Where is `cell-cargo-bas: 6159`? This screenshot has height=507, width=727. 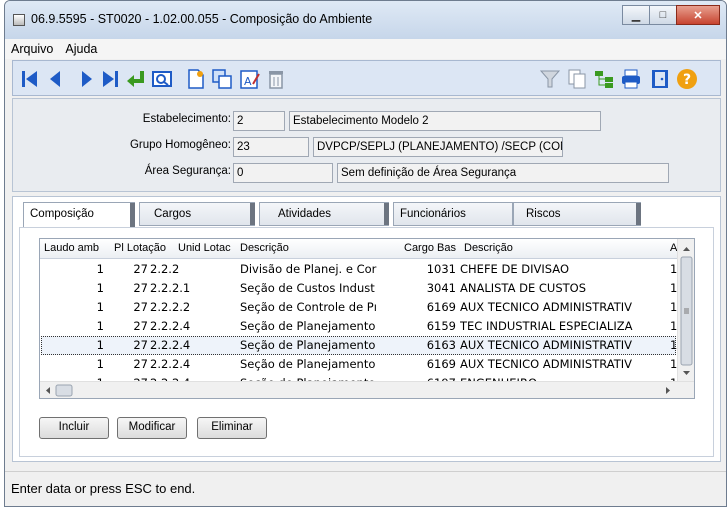 cell-cargo-bas: 6159 is located at coordinates (441, 326).